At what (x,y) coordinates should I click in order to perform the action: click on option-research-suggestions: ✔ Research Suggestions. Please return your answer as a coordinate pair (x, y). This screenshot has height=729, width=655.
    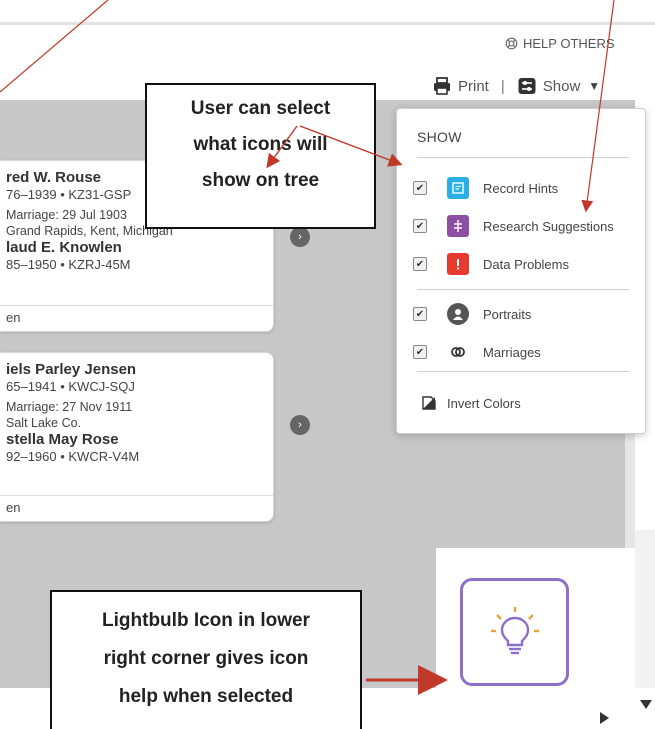
    Looking at the image, I should click on (513, 226).